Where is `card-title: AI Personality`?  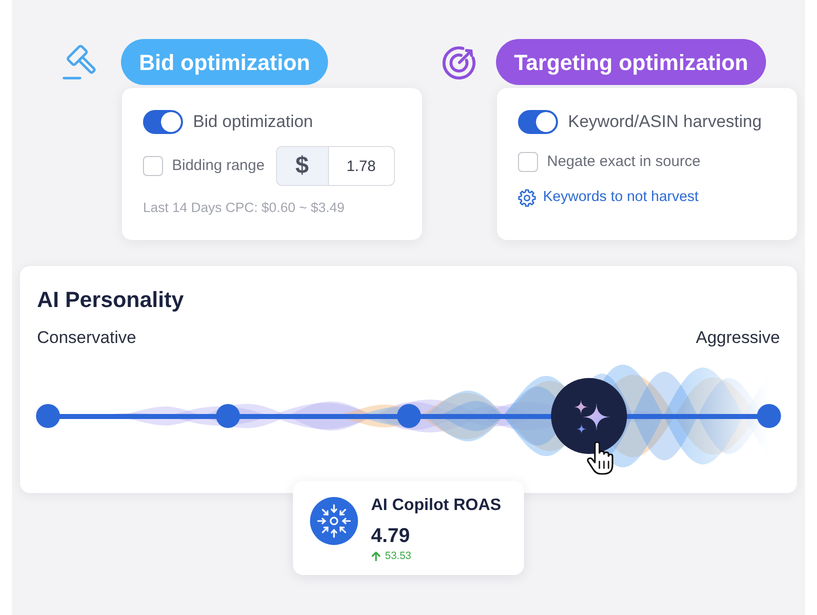 card-title: AI Personality is located at coordinates (111, 300).